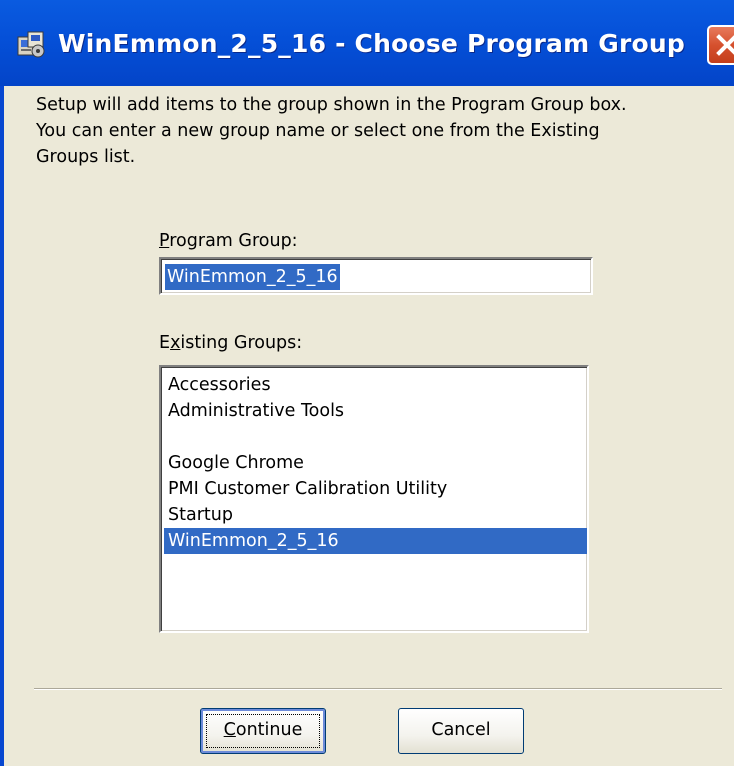  I want to click on list-item-google-chrome: Google Chrome, so click(375, 463).